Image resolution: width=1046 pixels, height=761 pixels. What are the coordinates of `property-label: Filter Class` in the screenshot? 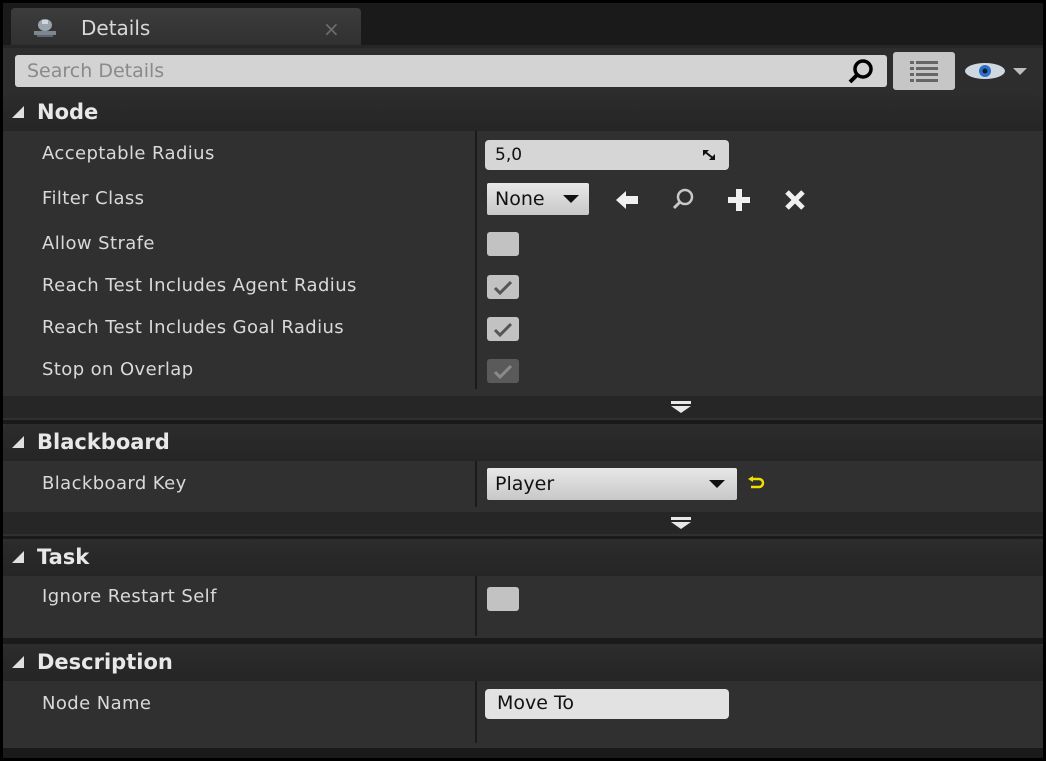 It's located at (93, 198).